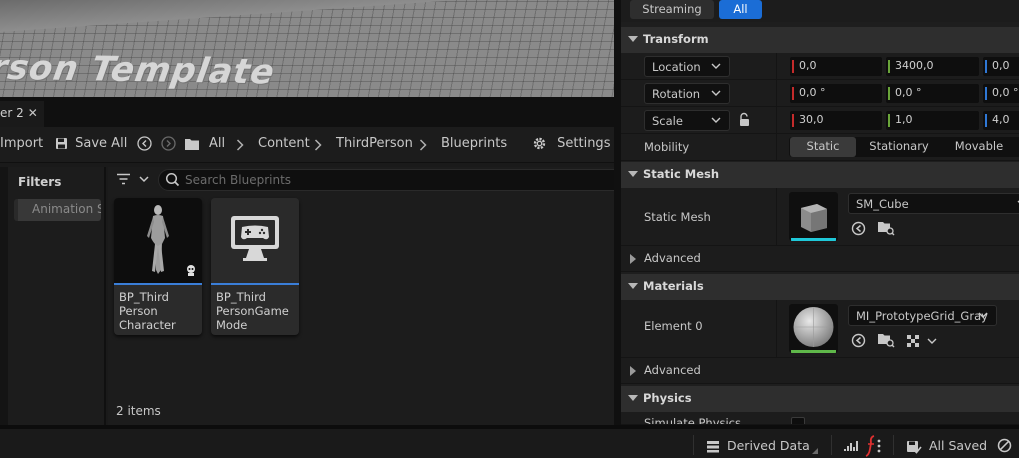  What do you see at coordinates (21, 143) in the screenshot?
I see `import-button: Import` at bounding box center [21, 143].